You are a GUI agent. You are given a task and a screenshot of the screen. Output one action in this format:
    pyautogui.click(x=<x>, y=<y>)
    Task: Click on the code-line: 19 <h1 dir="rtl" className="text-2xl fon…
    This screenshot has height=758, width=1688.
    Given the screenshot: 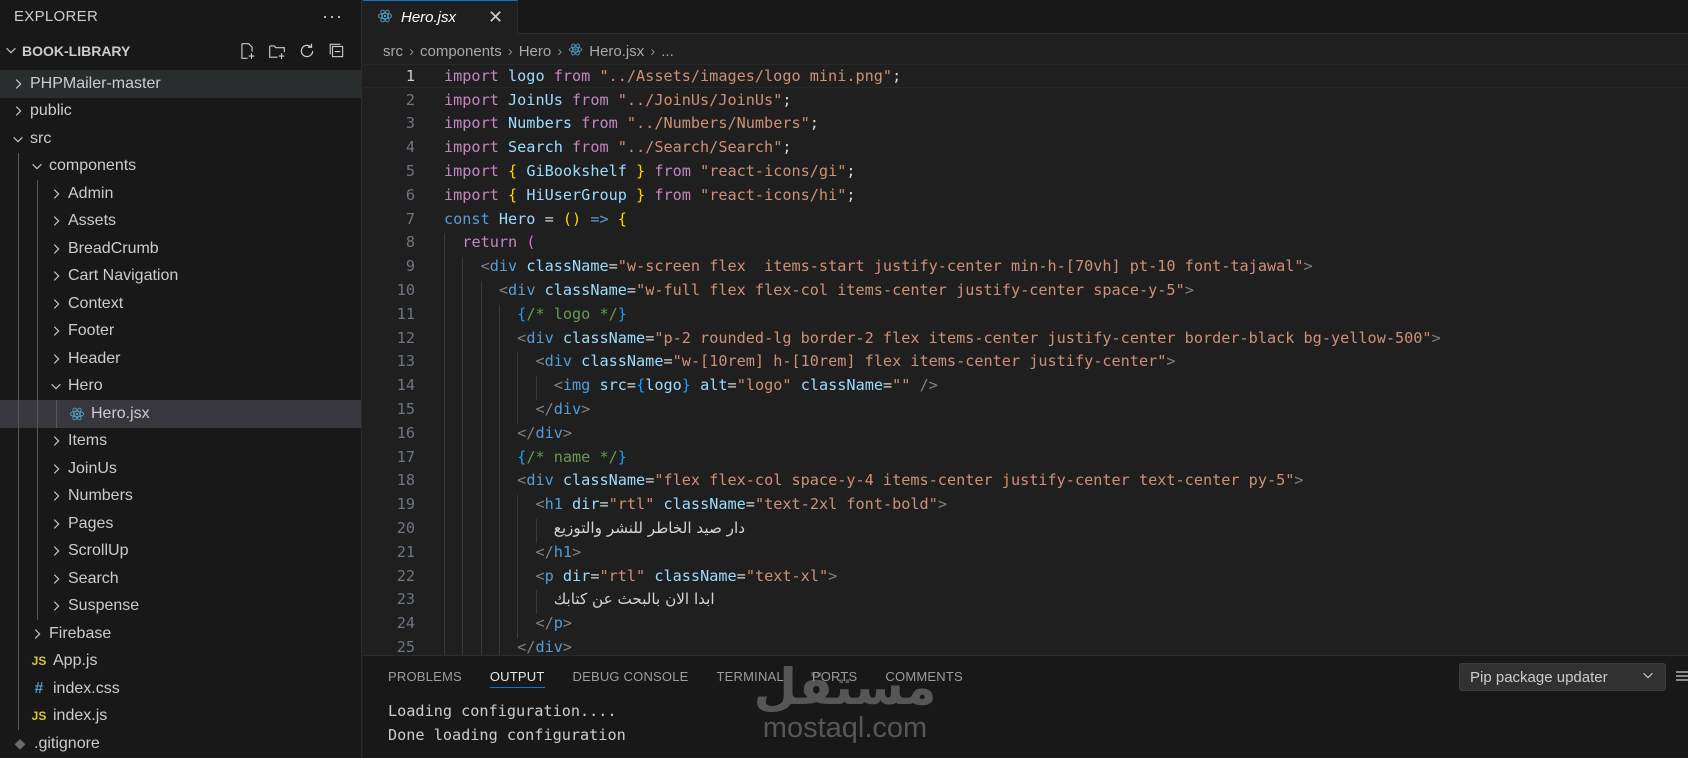 What is the action you would take?
    pyautogui.click(x=1025, y=506)
    